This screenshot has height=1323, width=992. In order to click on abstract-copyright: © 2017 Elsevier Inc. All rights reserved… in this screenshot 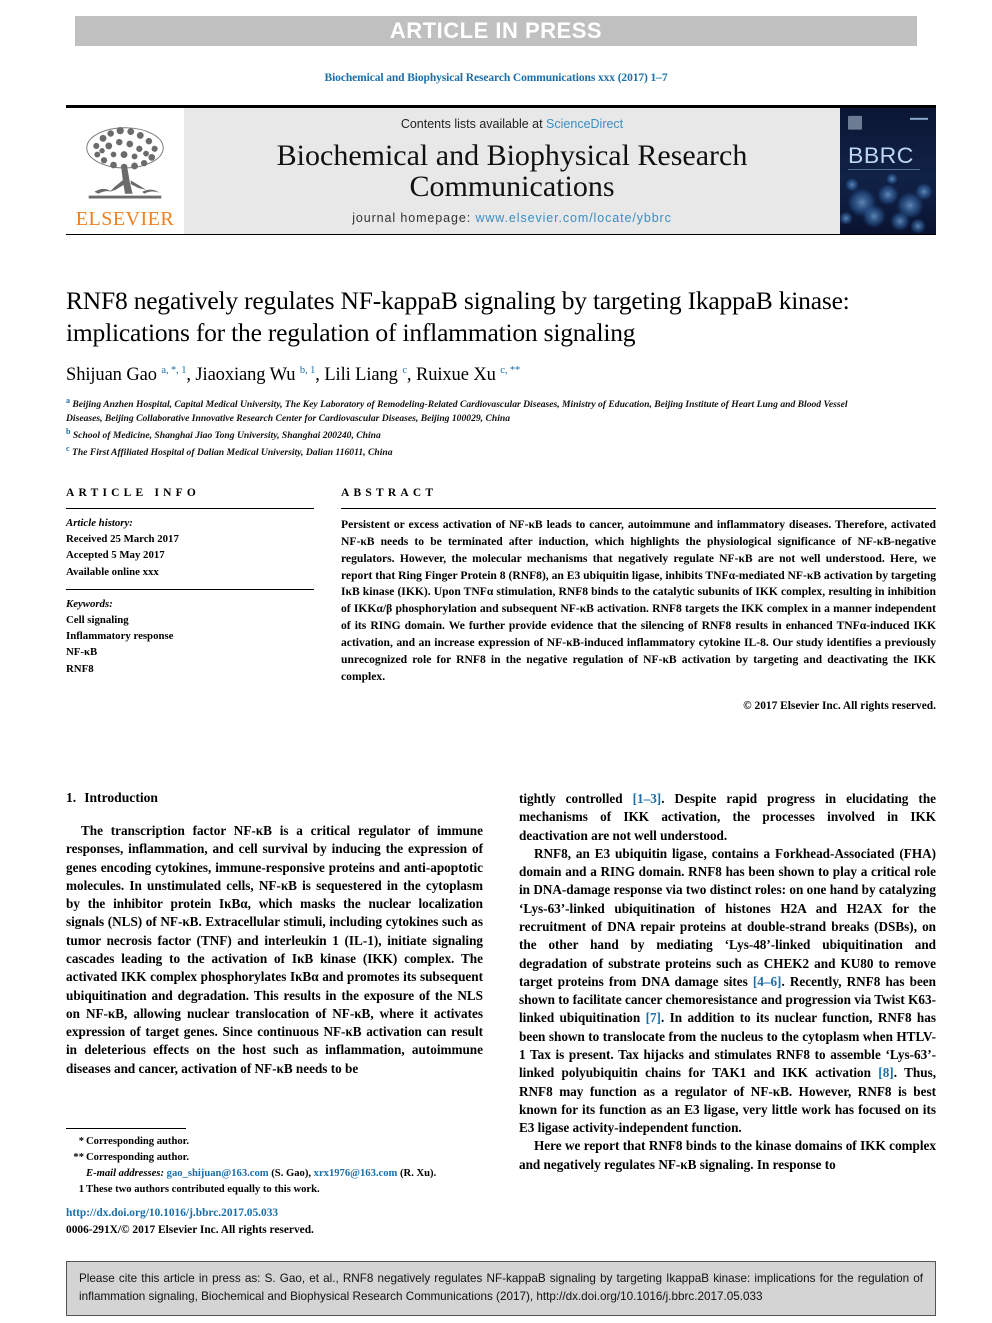, I will do `click(839, 705)`.